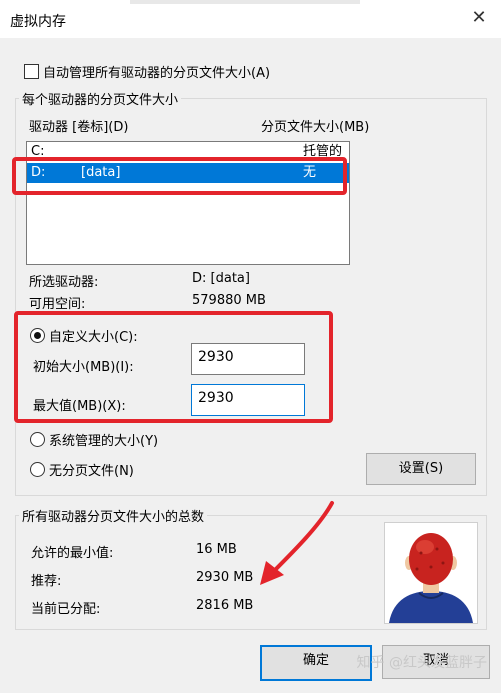  Describe the element at coordinates (100, 98) in the screenshot. I see `per-drive-group-title: 每个驱动器的分页文件大小` at that location.